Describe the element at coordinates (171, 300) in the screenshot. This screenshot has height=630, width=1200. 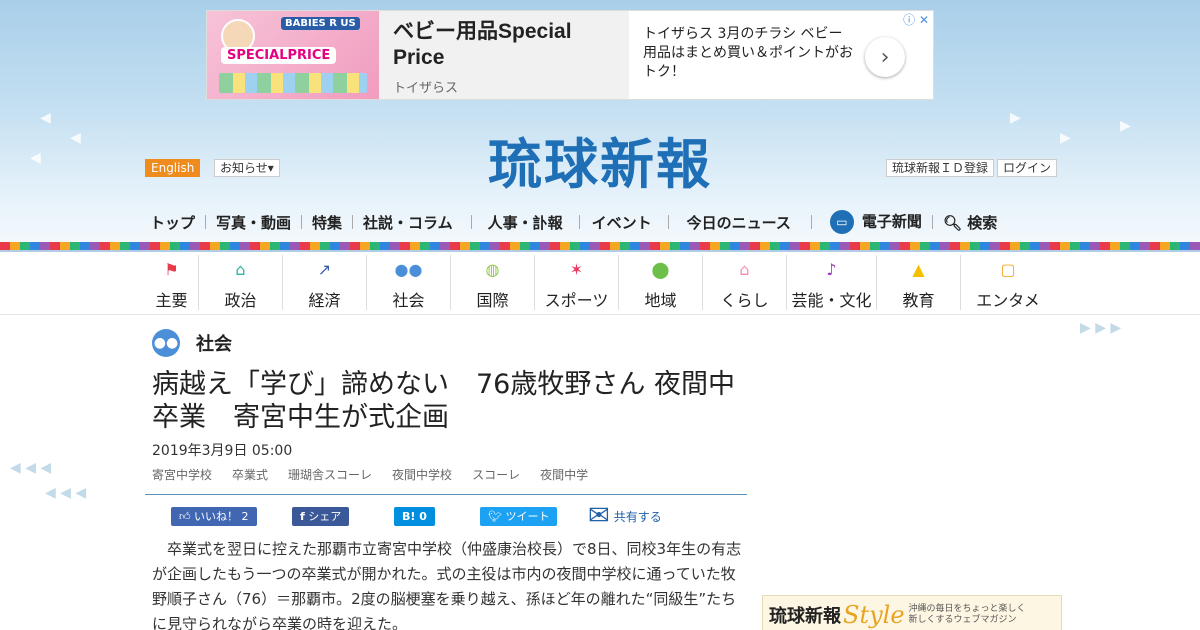
I see `category-label: 主要` at that location.